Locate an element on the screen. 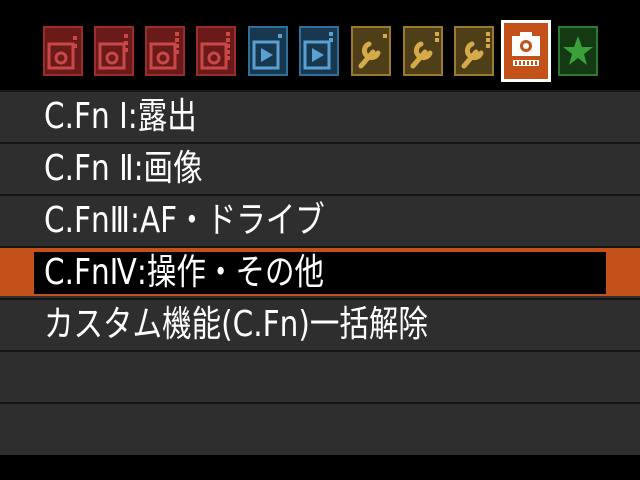 This screenshot has height=480, width=640. menu-item-clear-all-custom-functions: カスタム機能(C.Fn)一括解除 is located at coordinates (320, 323).